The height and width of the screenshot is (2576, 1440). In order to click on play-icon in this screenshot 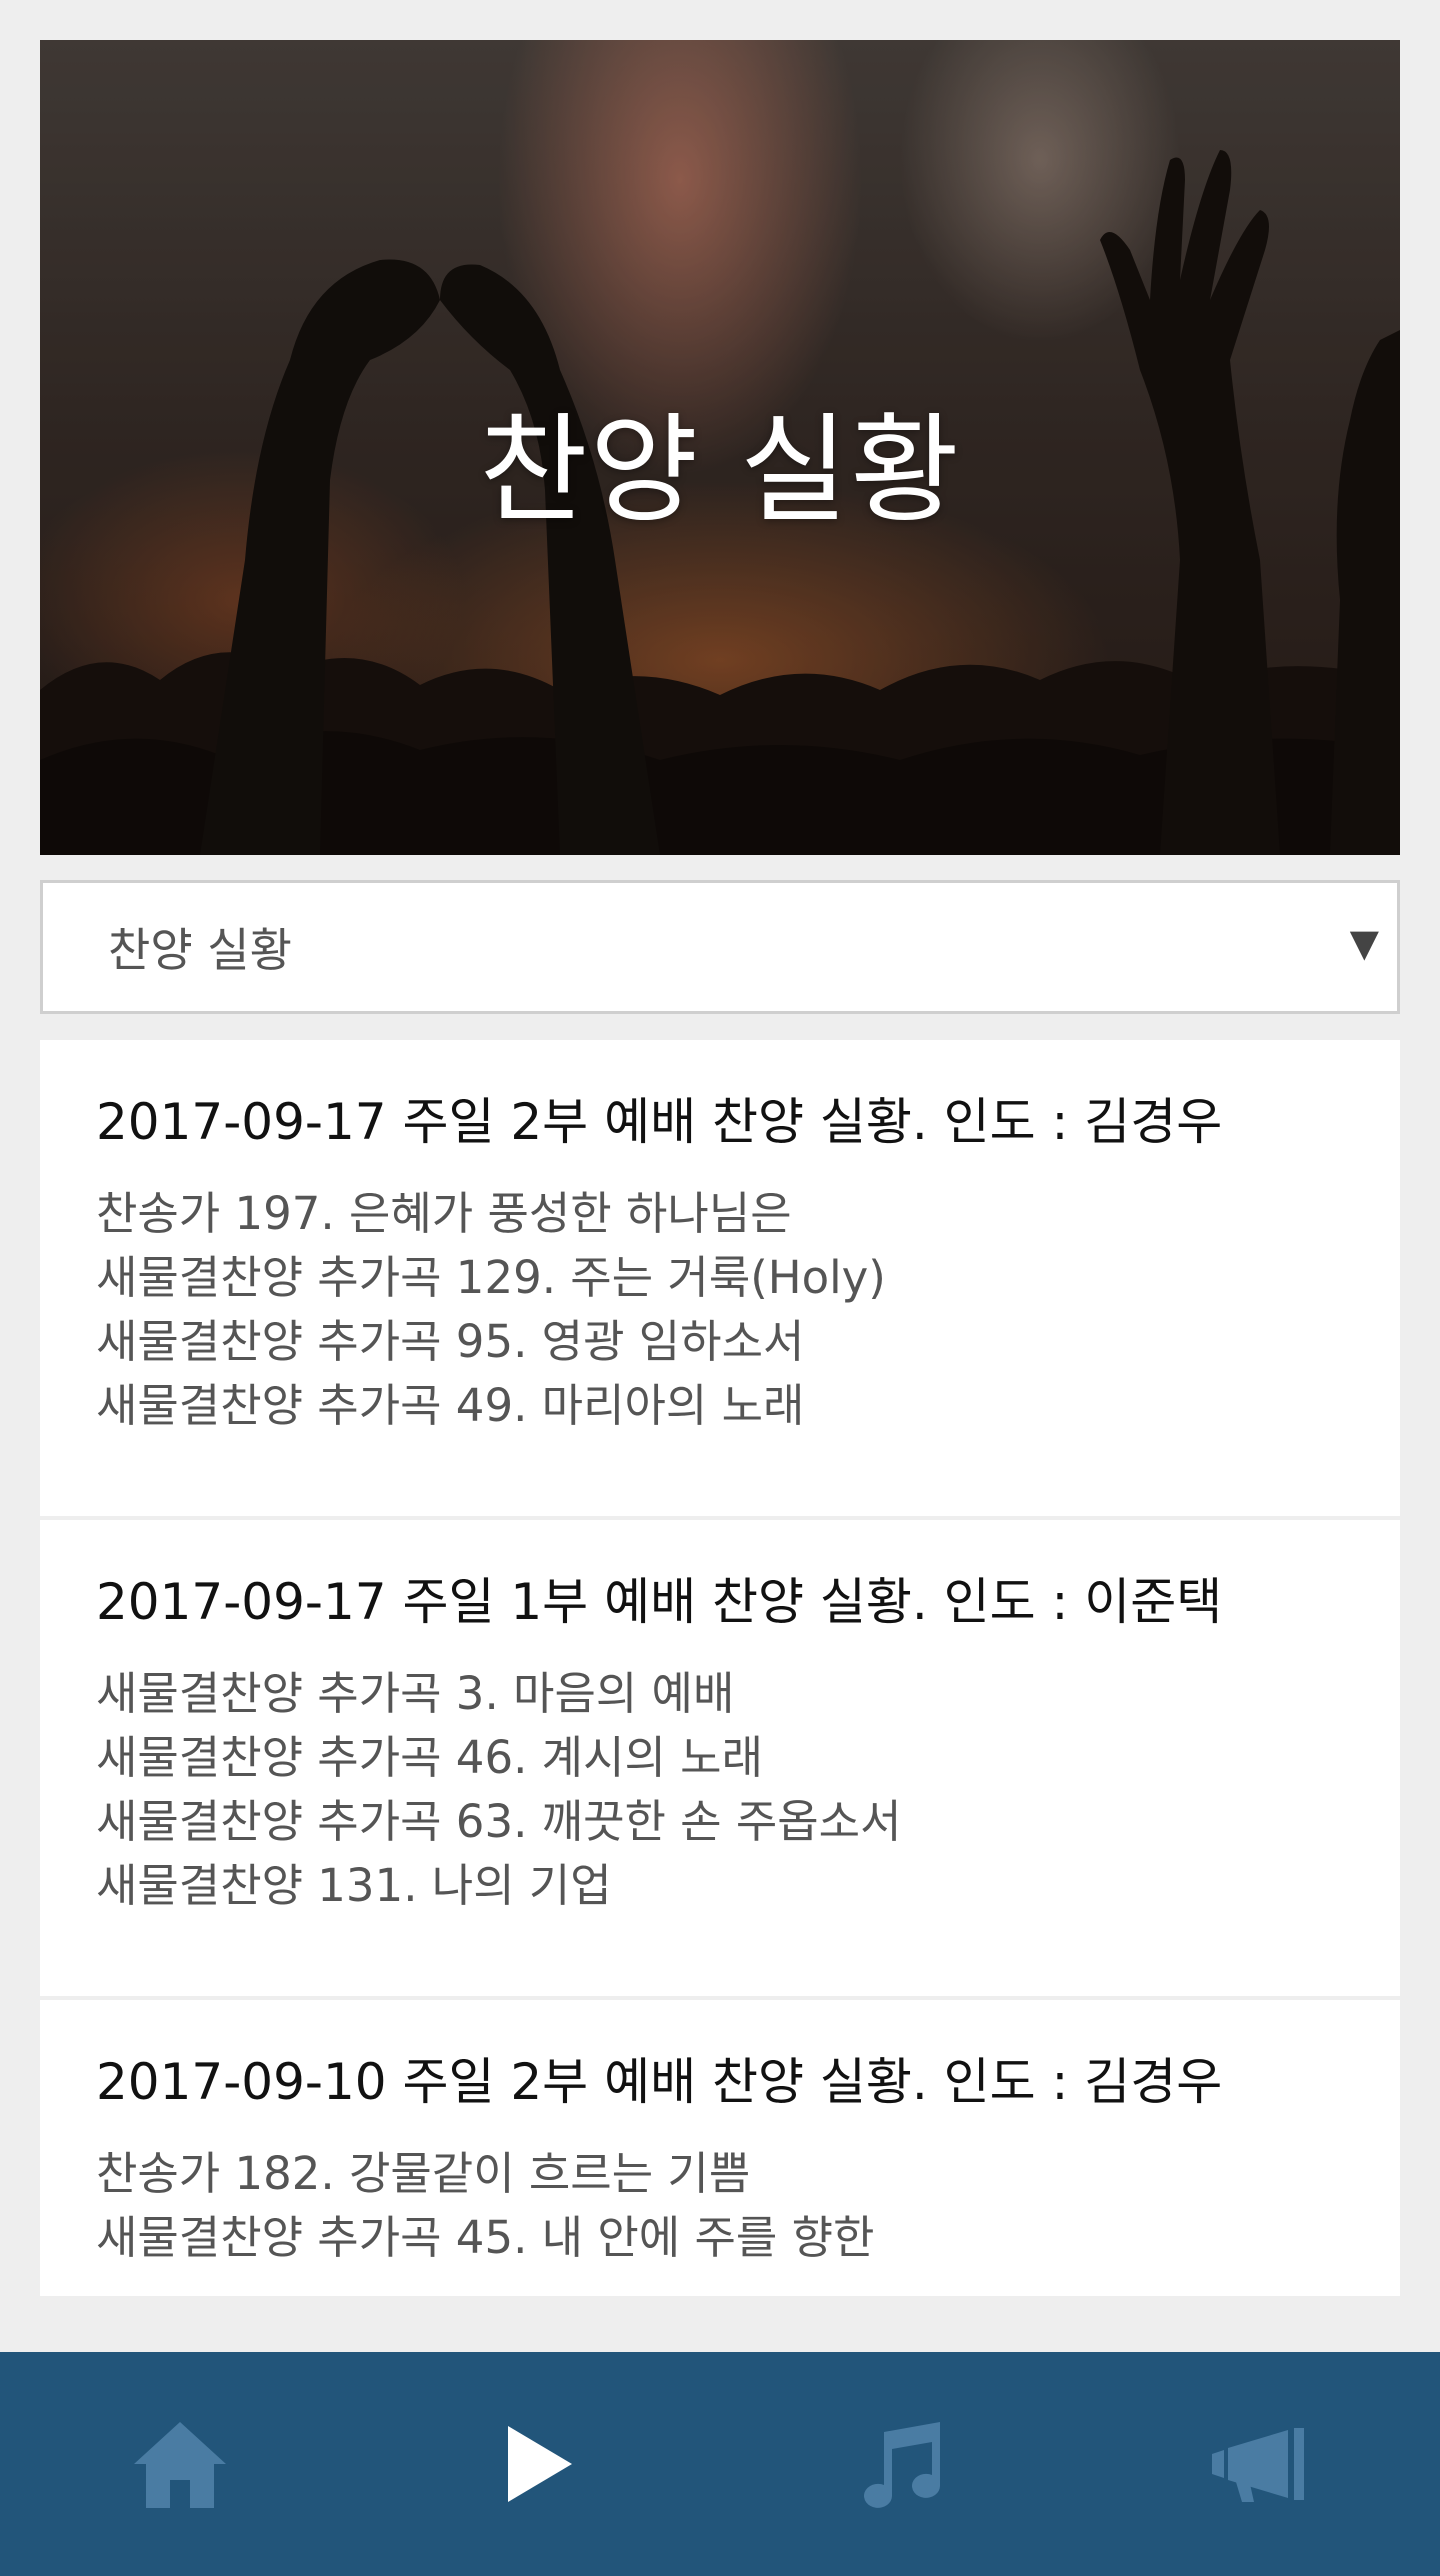, I will do `click(540, 2464)`.